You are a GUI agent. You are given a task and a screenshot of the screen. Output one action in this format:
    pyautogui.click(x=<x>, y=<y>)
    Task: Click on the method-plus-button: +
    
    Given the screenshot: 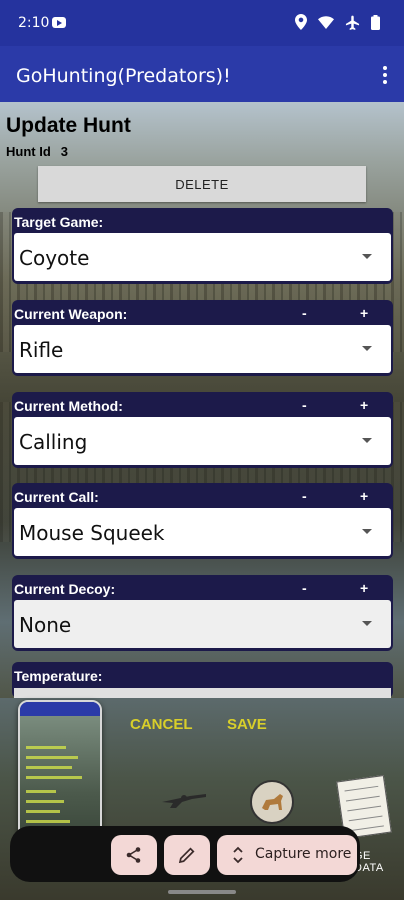 What is the action you would take?
    pyautogui.click(x=364, y=405)
    